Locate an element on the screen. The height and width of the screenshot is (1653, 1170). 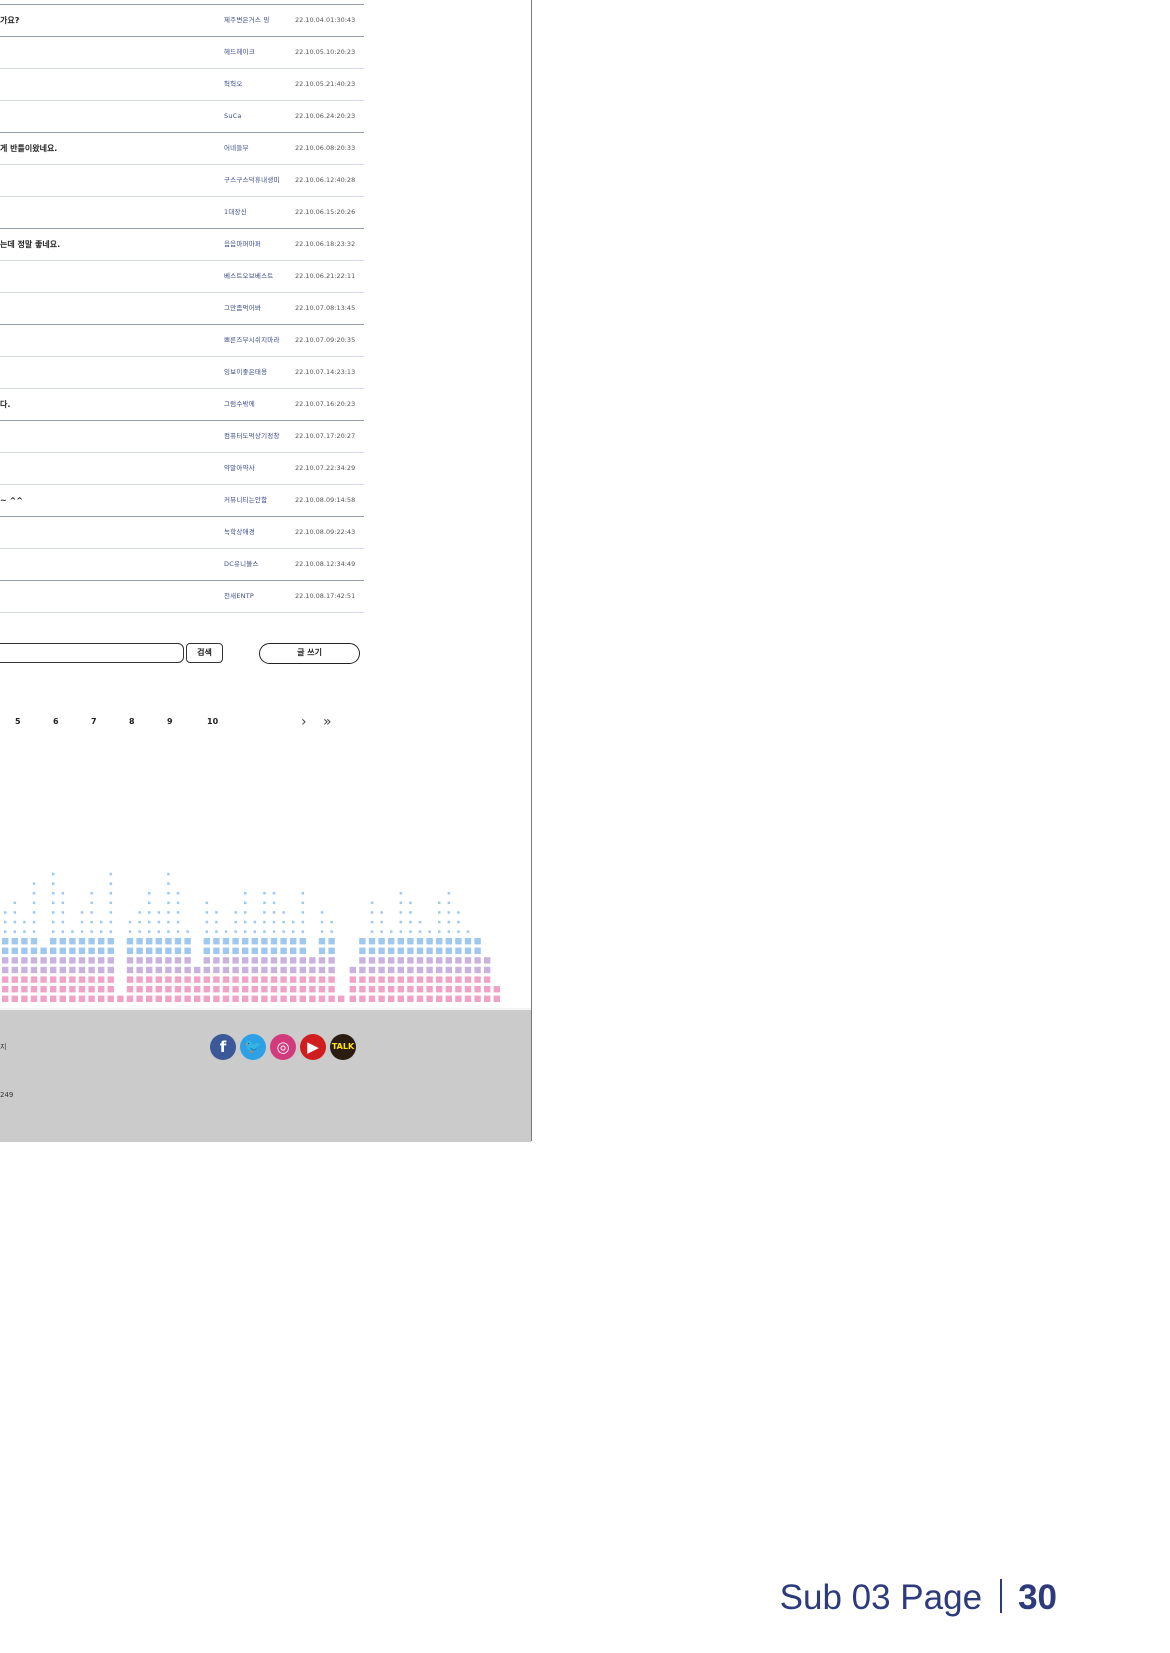
board-row: 다. 그럼수밖에 22.10.07.16:20:23 is located at coordinates (182, 405).